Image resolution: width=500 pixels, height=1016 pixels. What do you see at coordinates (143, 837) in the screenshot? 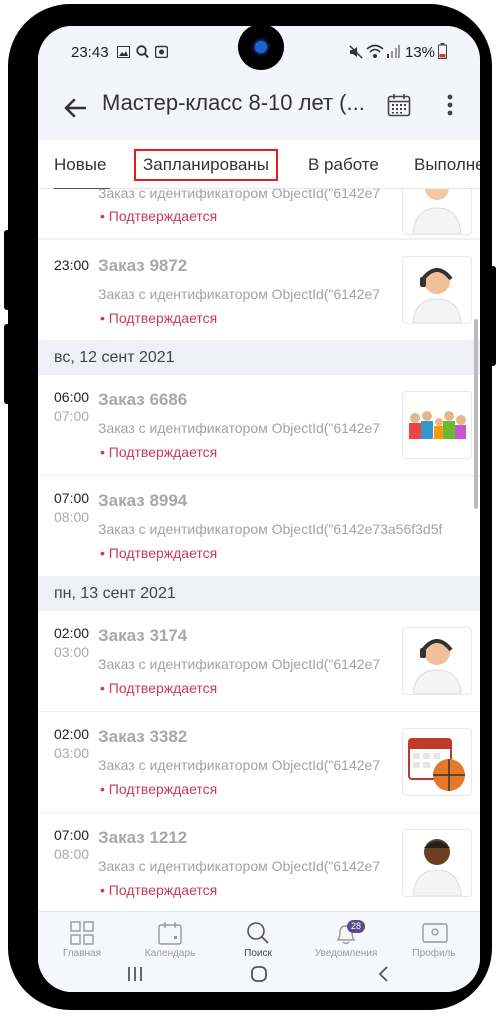
I see `order-title: Заказ 1212` at bounding box center [143, 837].